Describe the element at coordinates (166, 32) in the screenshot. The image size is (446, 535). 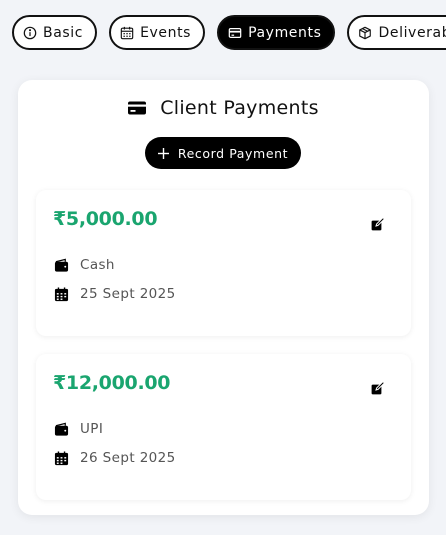
I see `tab-events-label: Events` at that location.